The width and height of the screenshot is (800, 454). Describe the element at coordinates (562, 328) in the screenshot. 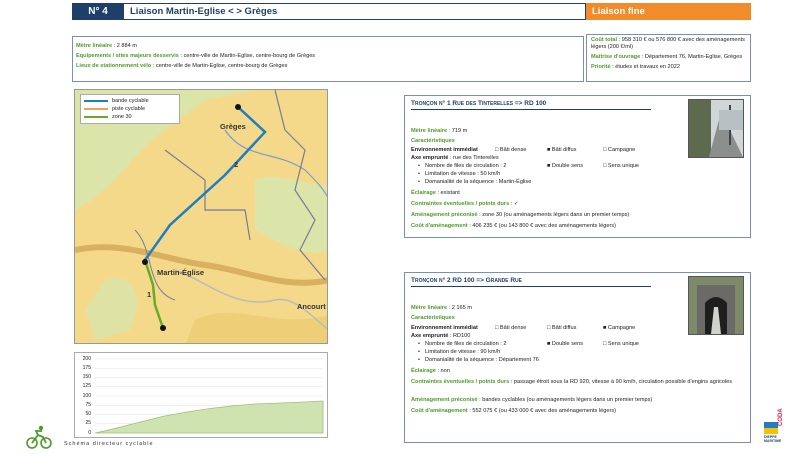

I see `t2-env-opt-2: □ Bâti diffus` at that location.